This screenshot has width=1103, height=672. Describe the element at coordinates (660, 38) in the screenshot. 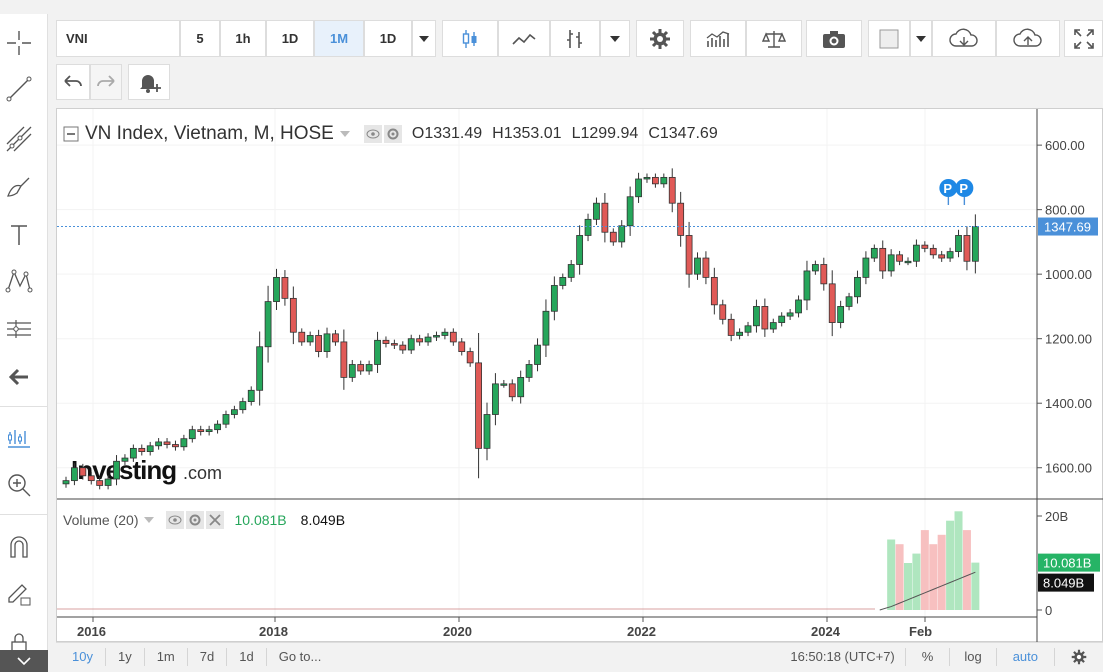

I see `settings-button` at that location.